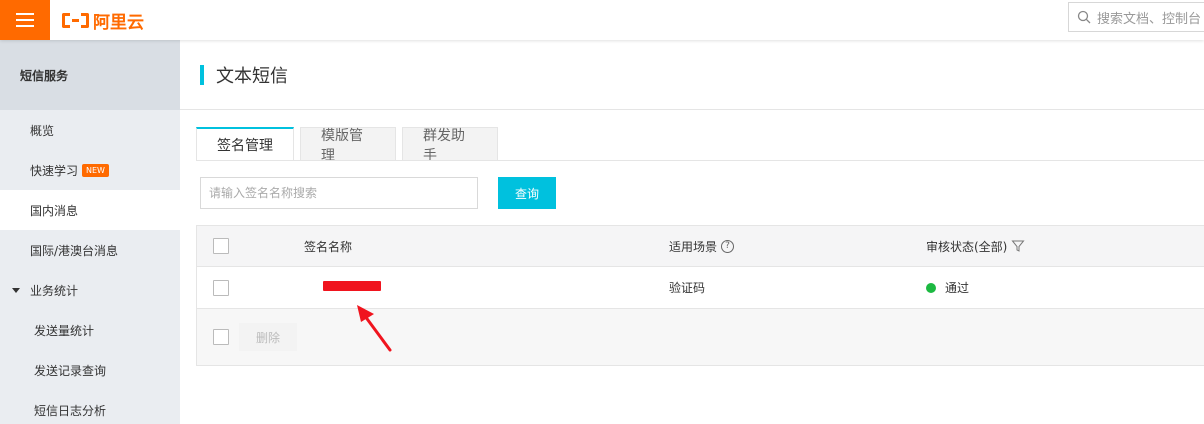  I want to click on top-bar: 阿里云 搜索文档、控制台, so click(602, 20).